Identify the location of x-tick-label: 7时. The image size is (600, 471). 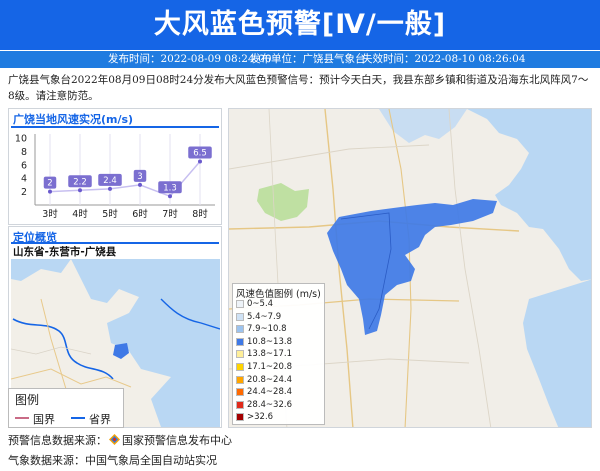
(170, 214).